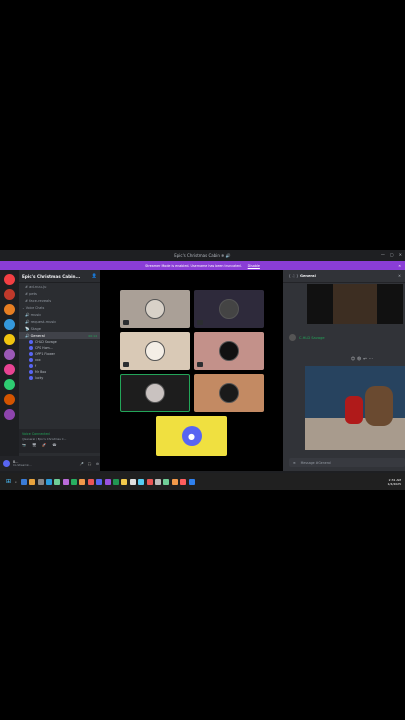 Image resolution: width=405 pixels, height=720 pixels. What do you see at coordinates (59, 307) in the screenshot?
I see `voice-category: ⌄ Voice Chats` at bounding box center [59, 307].